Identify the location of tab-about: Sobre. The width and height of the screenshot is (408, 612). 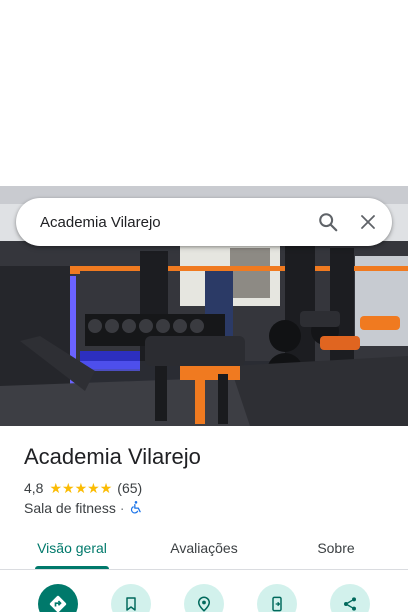
(336, 548).